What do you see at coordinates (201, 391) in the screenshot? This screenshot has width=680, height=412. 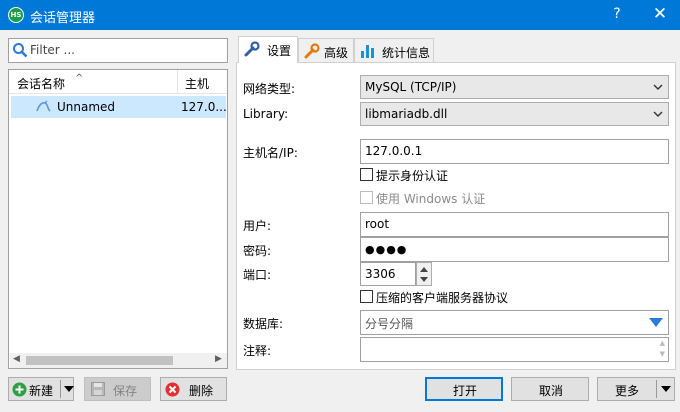 I see `delete-button-label: 删除` at bounding box center [201, 391].